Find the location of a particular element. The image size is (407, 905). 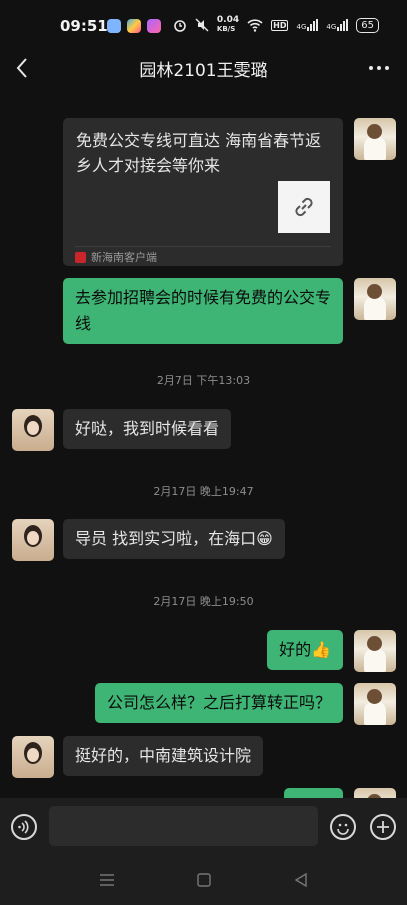

speed-unit: KB/S is located at coordinates (226, 29).